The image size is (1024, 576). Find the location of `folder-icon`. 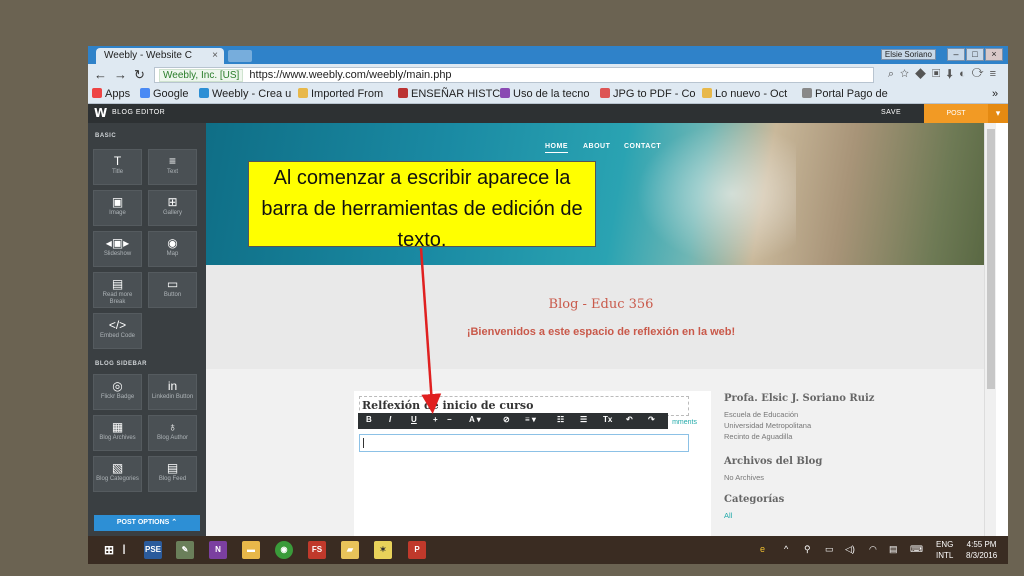

folder-icon is located at coordinates (303, 93).